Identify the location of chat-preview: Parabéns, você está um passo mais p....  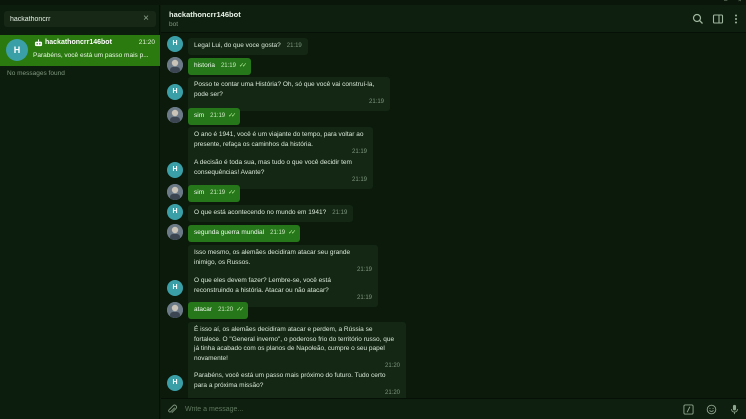
(91, 55).